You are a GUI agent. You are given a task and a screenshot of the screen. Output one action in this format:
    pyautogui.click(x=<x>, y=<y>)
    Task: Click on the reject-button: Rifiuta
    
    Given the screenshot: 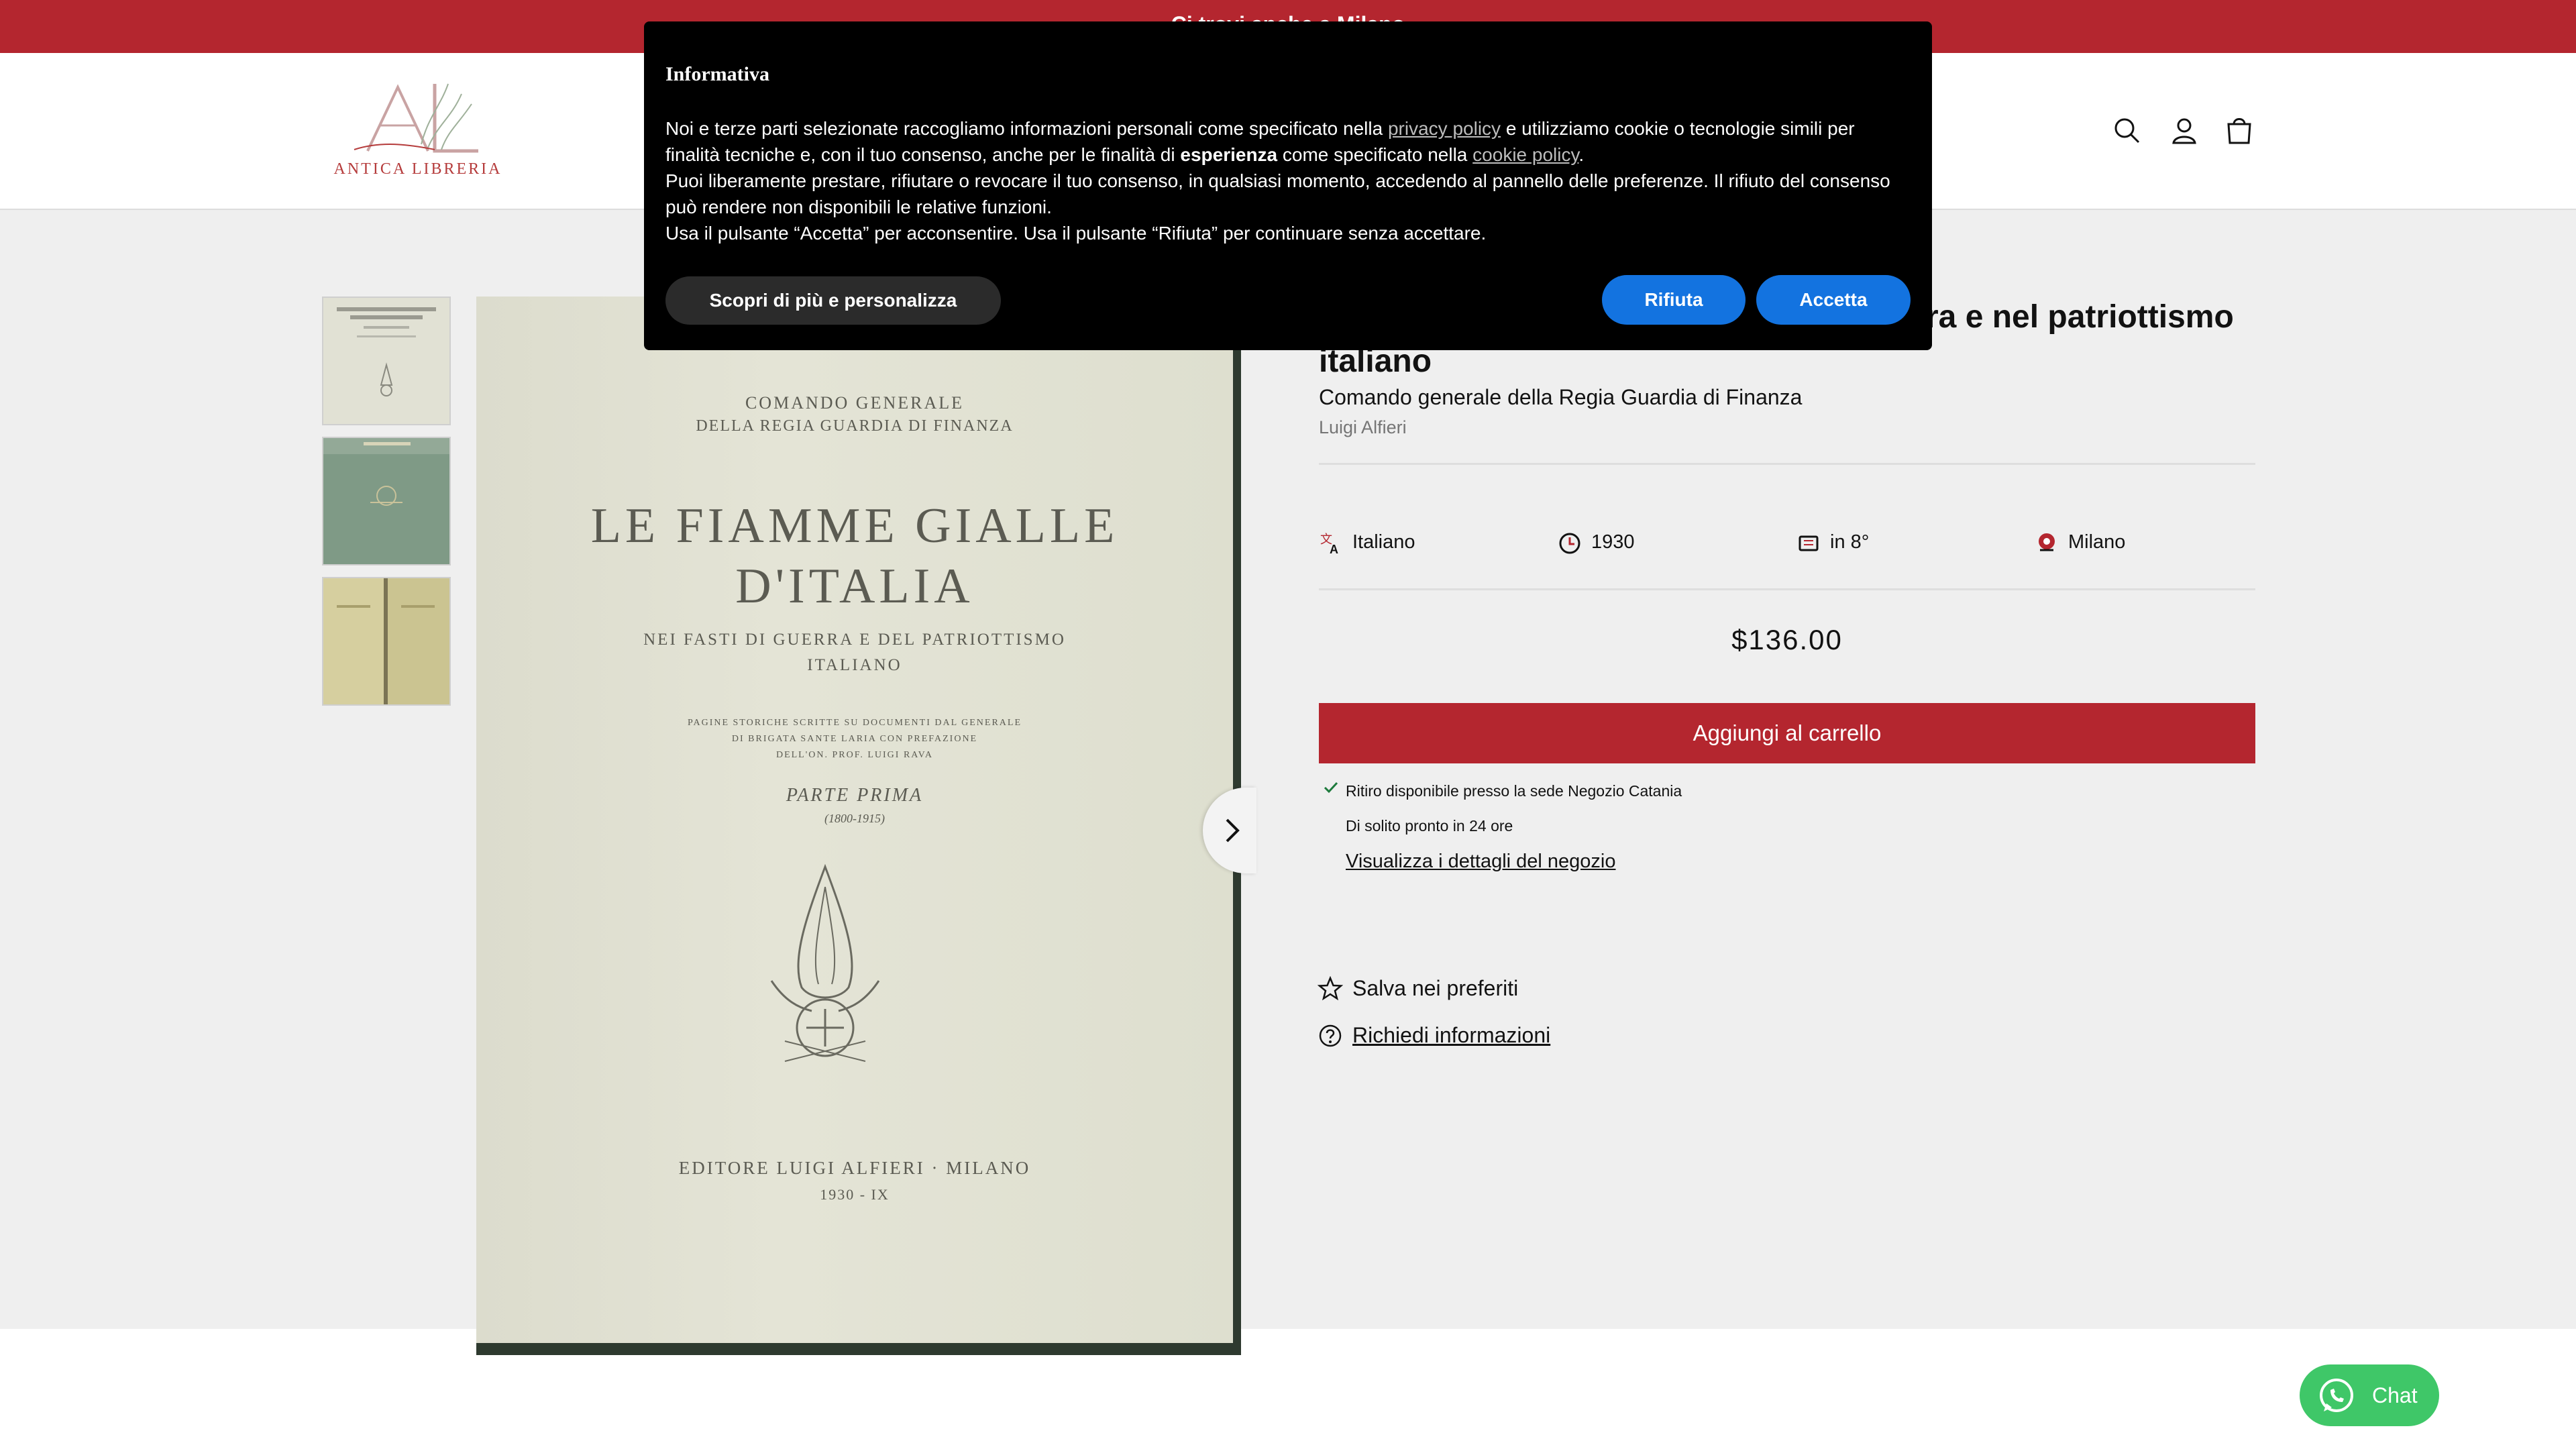 What is the action you would take?
    pyautogui.click(x=1674, y=300)
    